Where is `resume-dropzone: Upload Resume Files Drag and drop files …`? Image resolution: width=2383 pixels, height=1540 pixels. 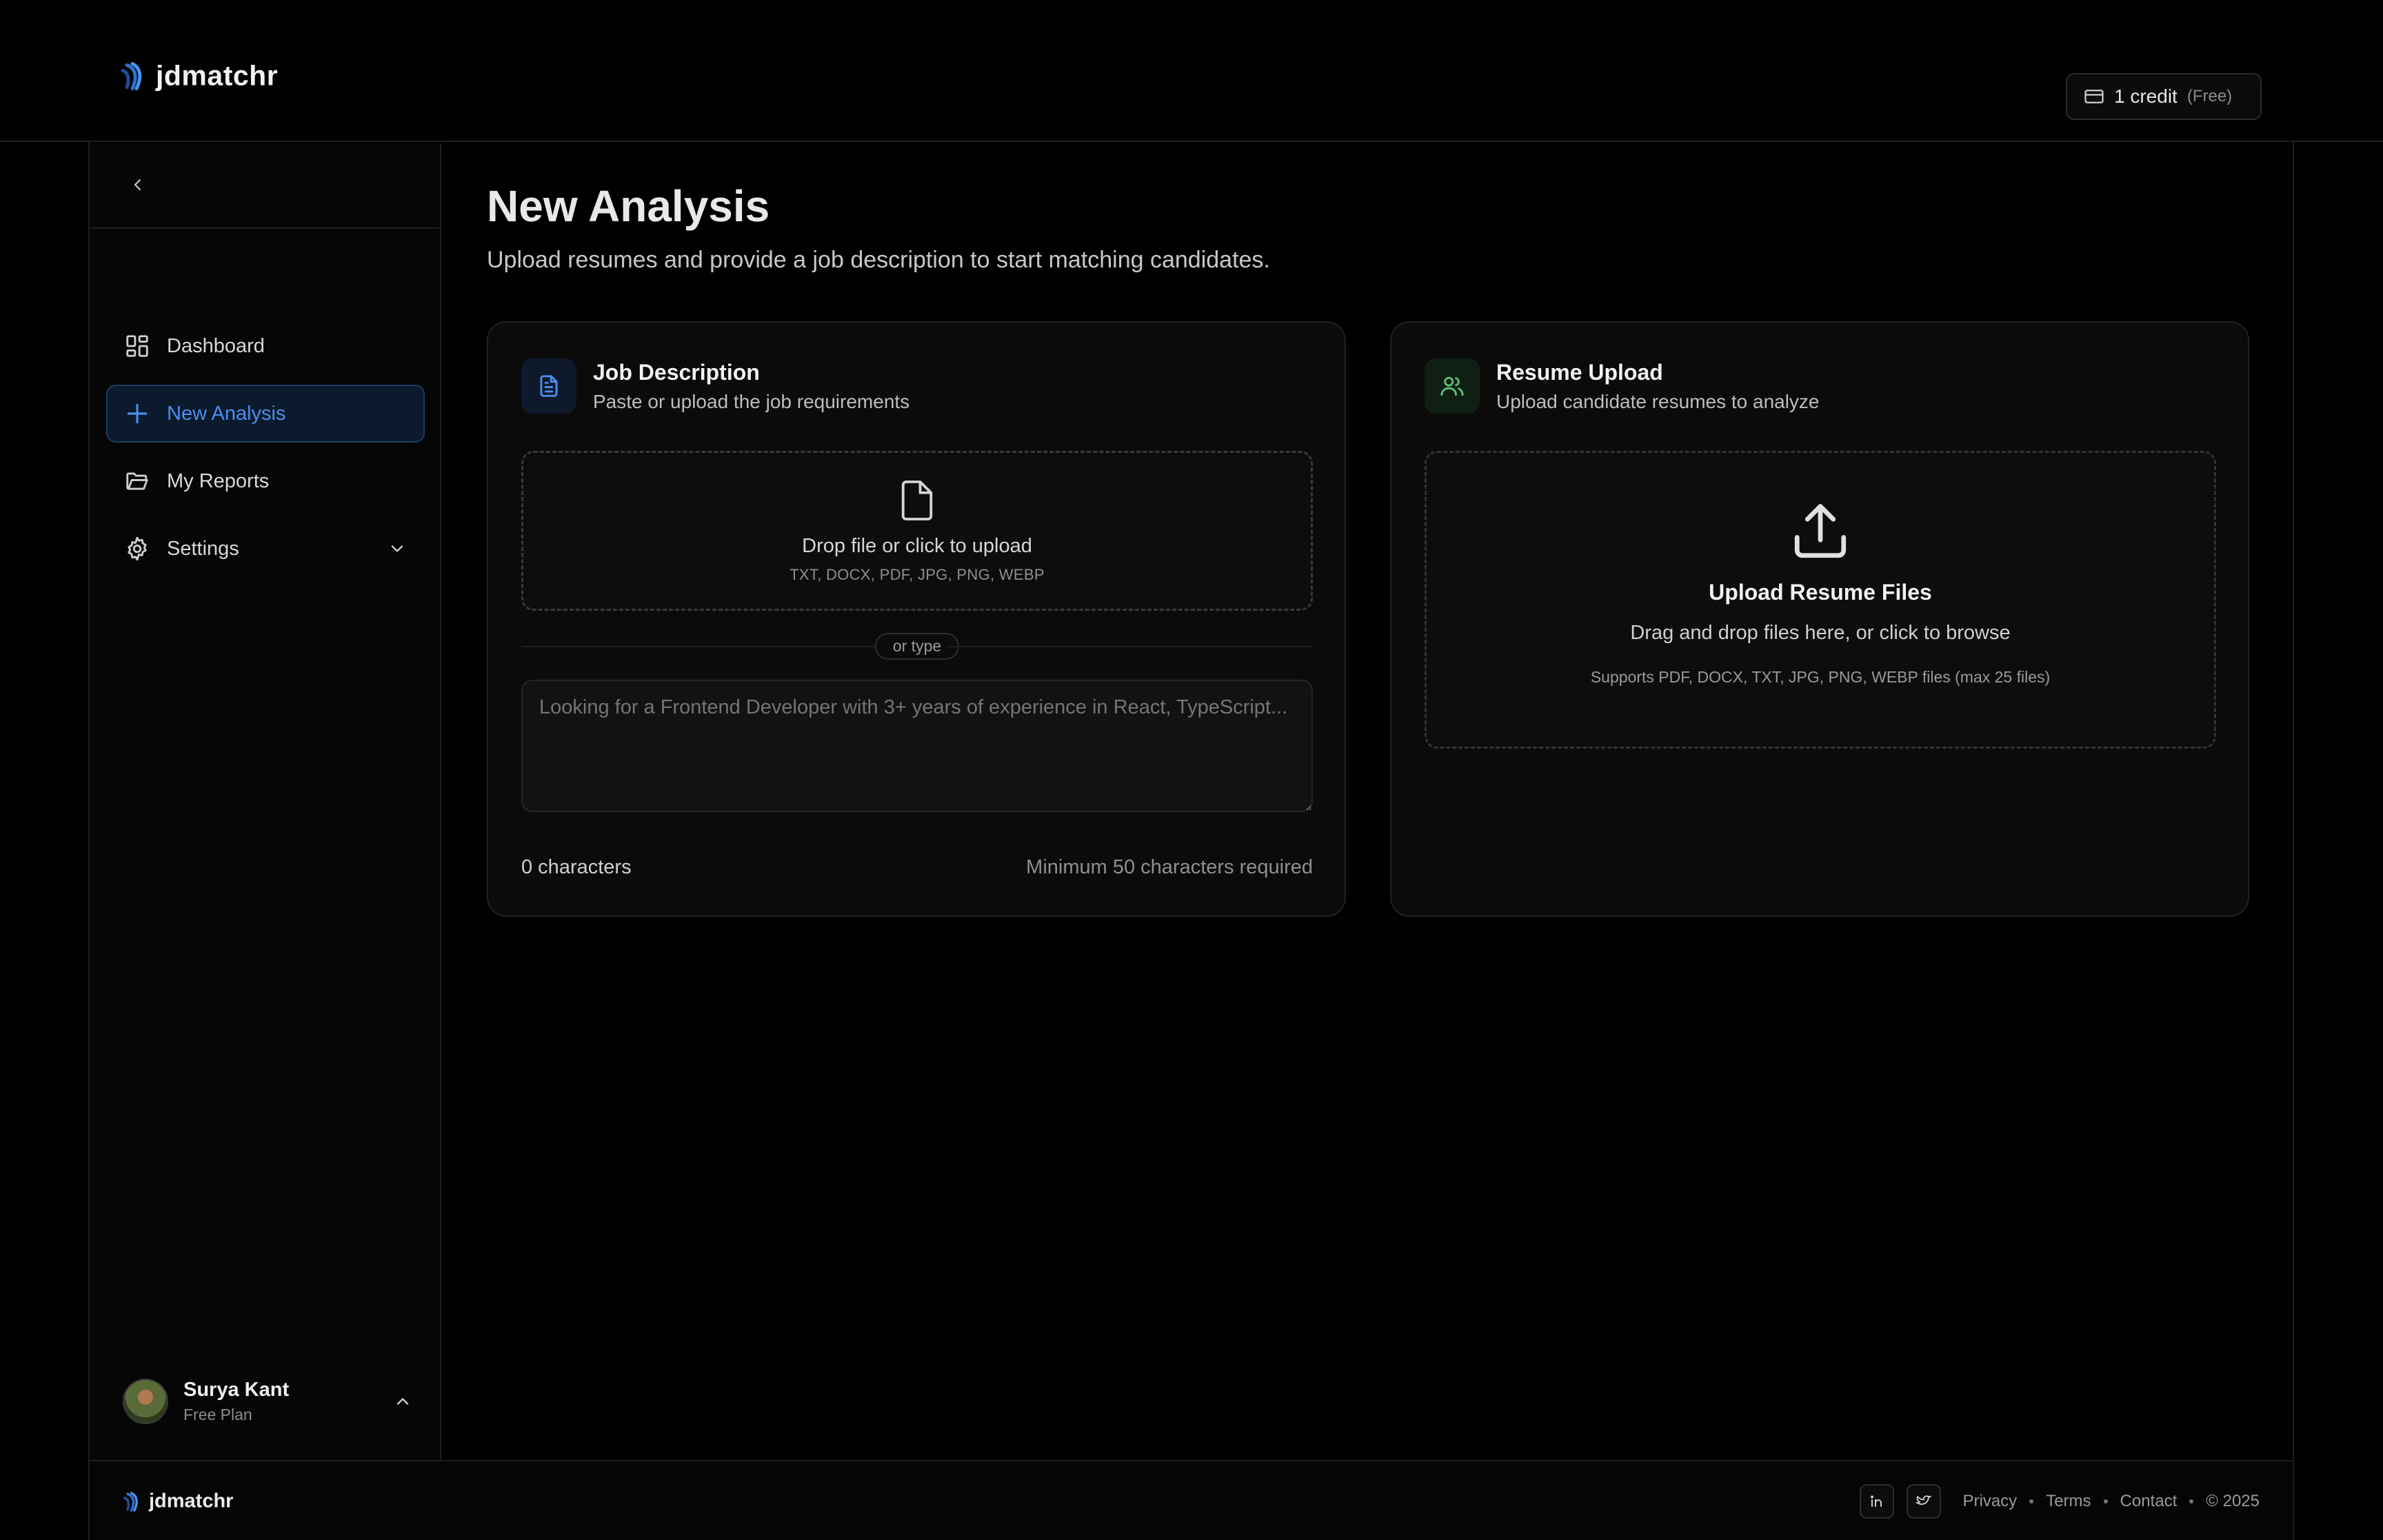
resume-dropzone: Upload Resume Files Drag and drop files … is located at coordinates (1820, 600).